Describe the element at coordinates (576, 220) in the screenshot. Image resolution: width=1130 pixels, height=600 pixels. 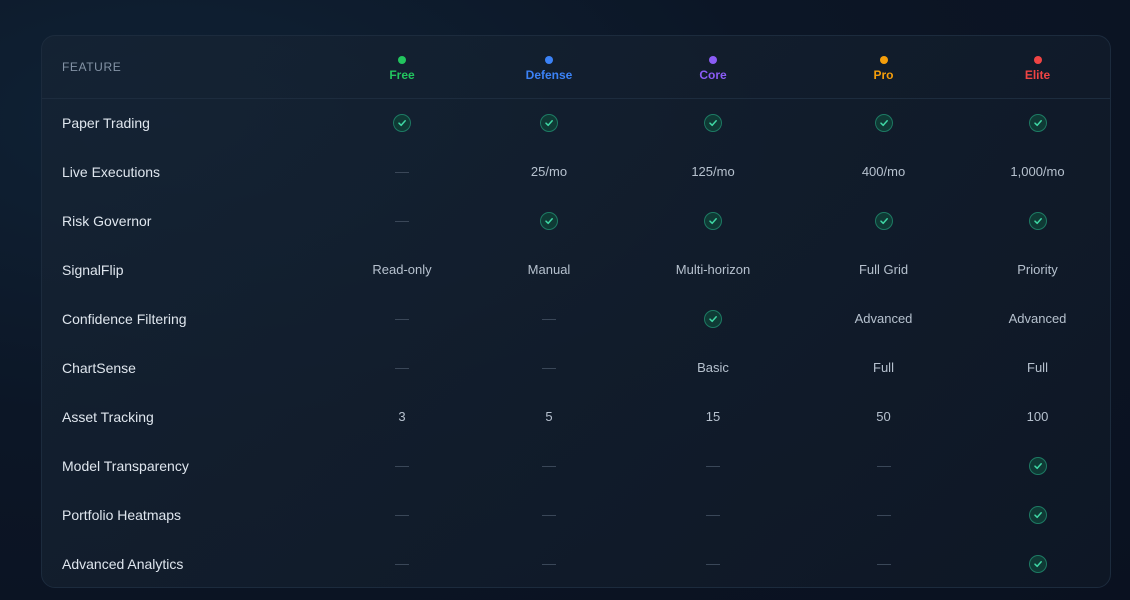
I see `table-row: Risk Governor` at that location.